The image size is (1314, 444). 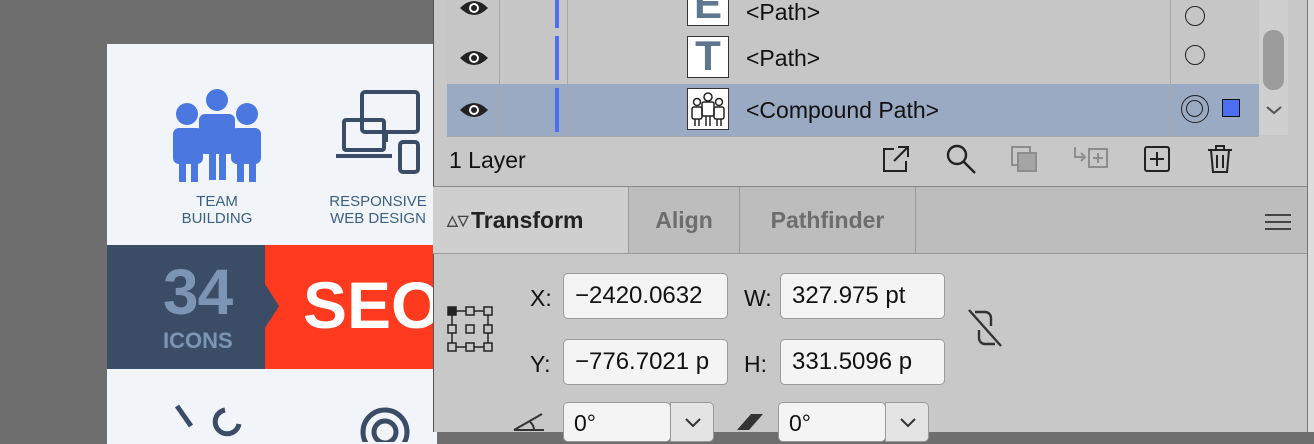 I want to click on responsive-web-design-icon, so click(x=378, y=132).